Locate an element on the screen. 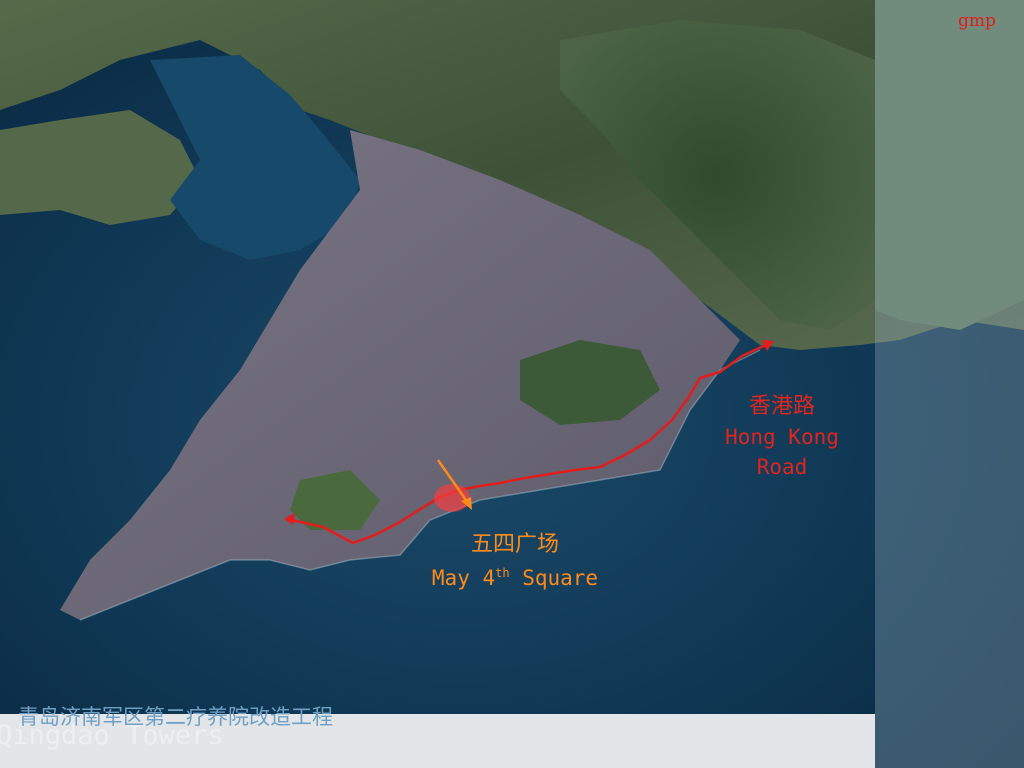  may-fourth-square-label: 五四广场 May 4th Square is located at coordinates (515, 560).